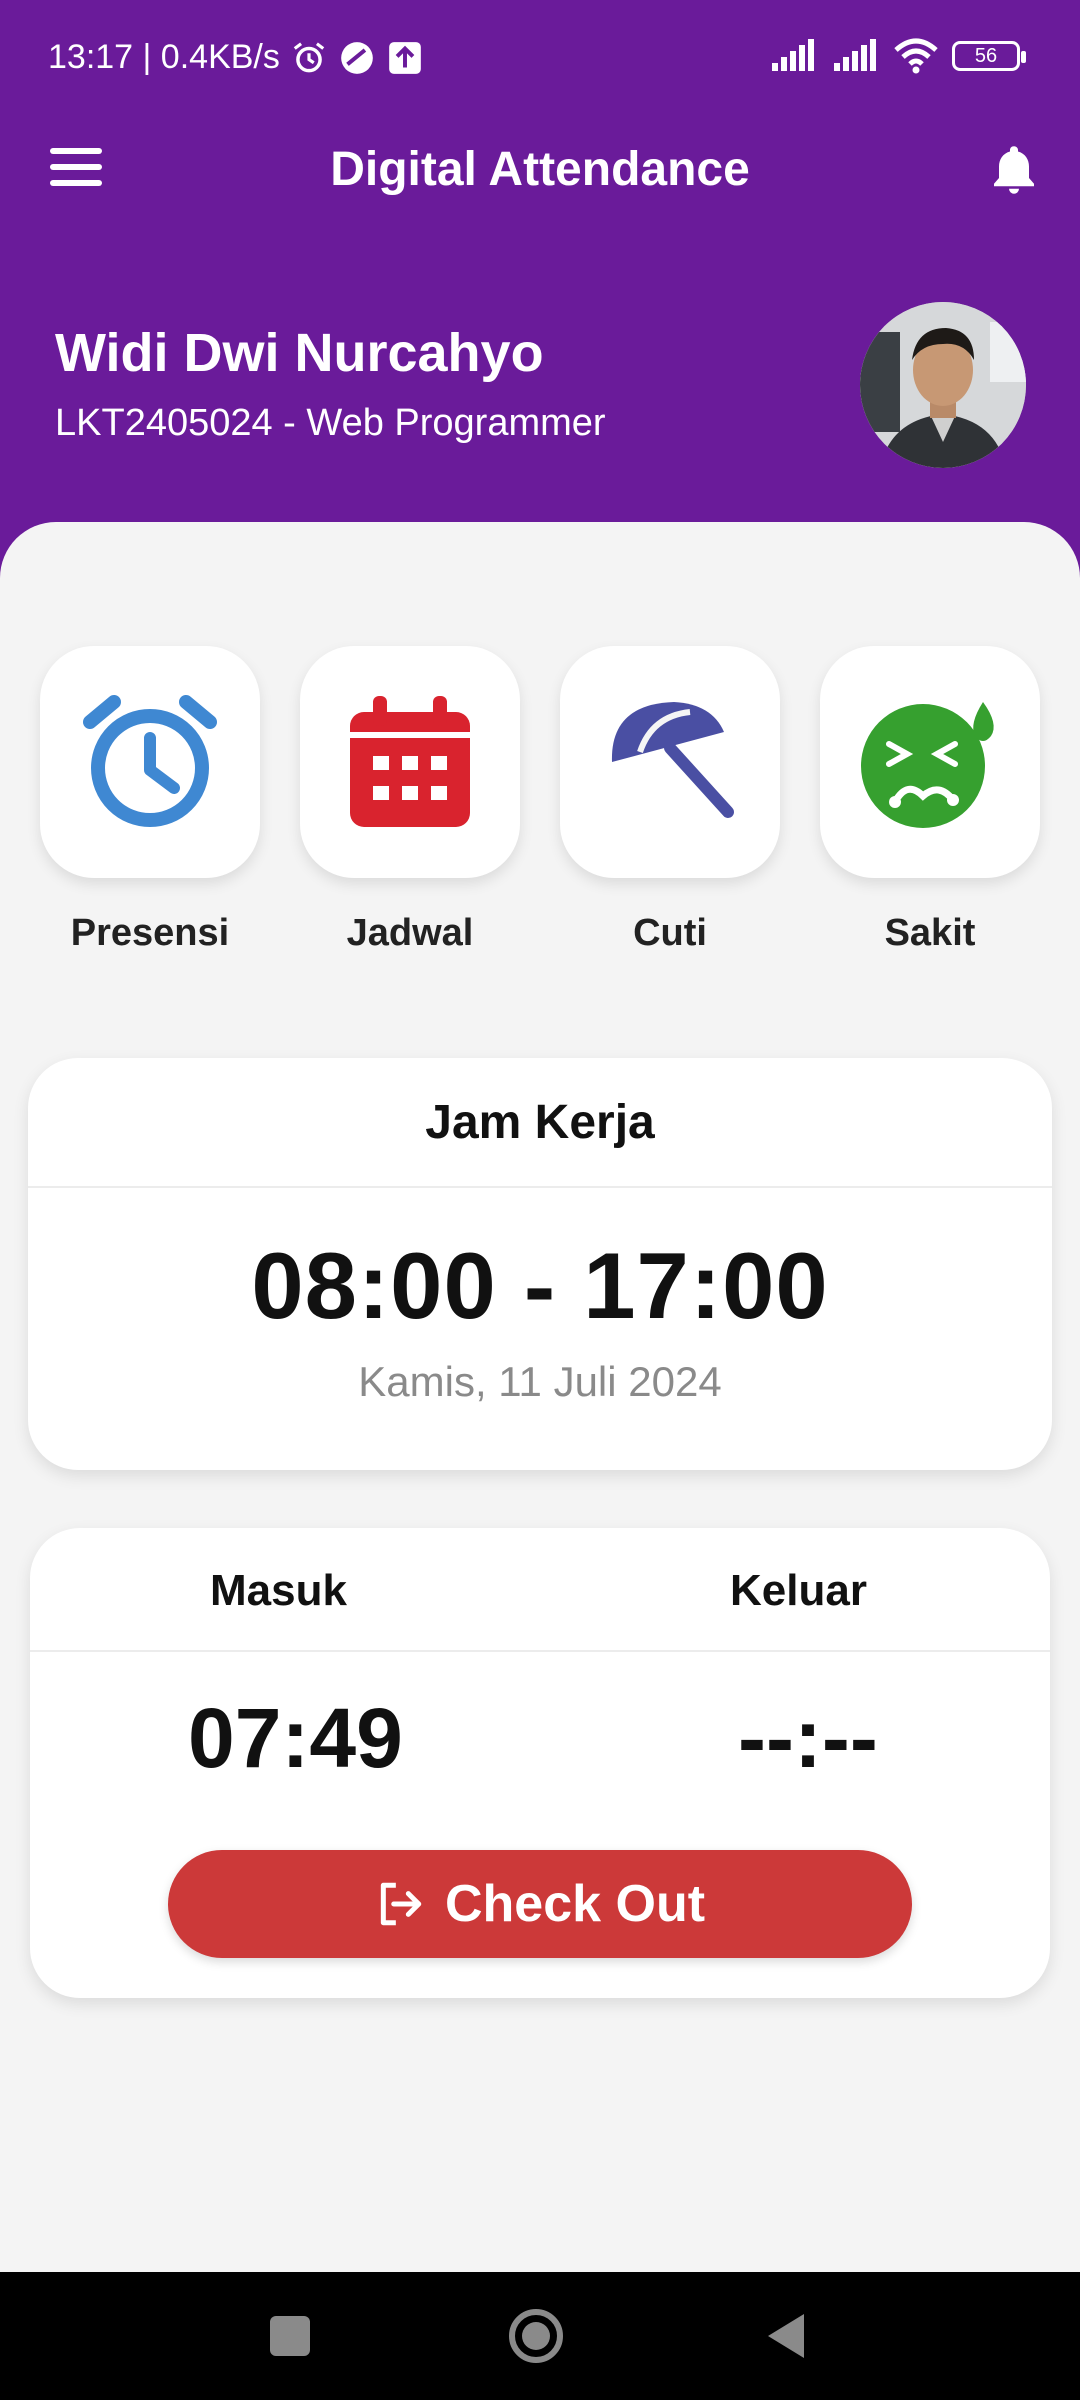 The height and width of the screenshot is (2400, 1080). What do you see at coordinates (575, 1904) in the screenshot?
I see `check-out-button-label: Check Out` at bounding box center [575, 1904].